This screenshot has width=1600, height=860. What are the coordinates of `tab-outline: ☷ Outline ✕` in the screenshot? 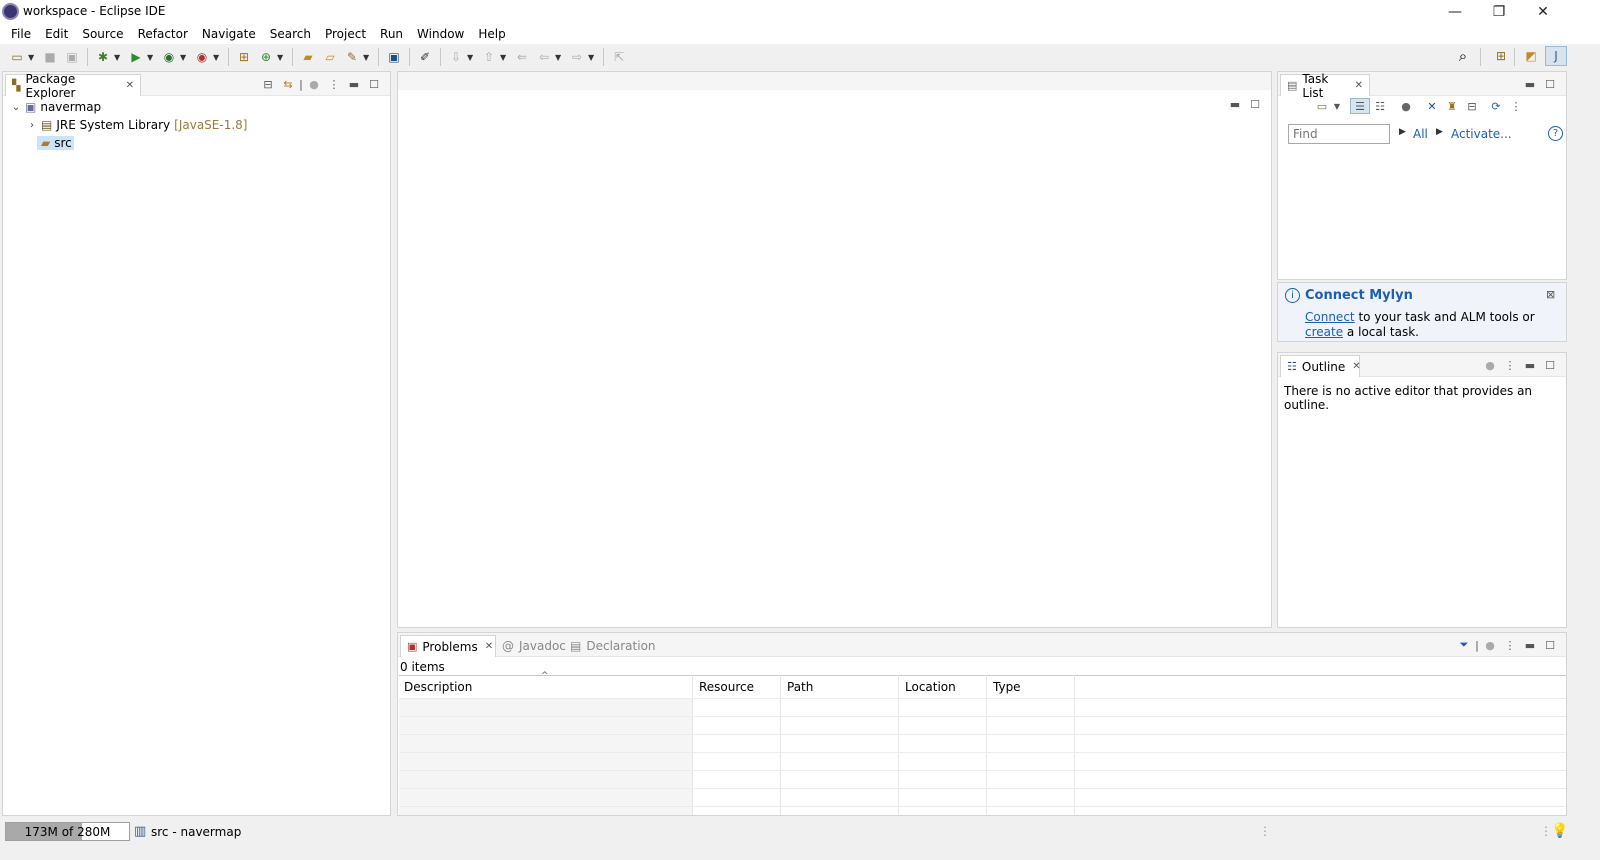 It's located at (1320, 366).